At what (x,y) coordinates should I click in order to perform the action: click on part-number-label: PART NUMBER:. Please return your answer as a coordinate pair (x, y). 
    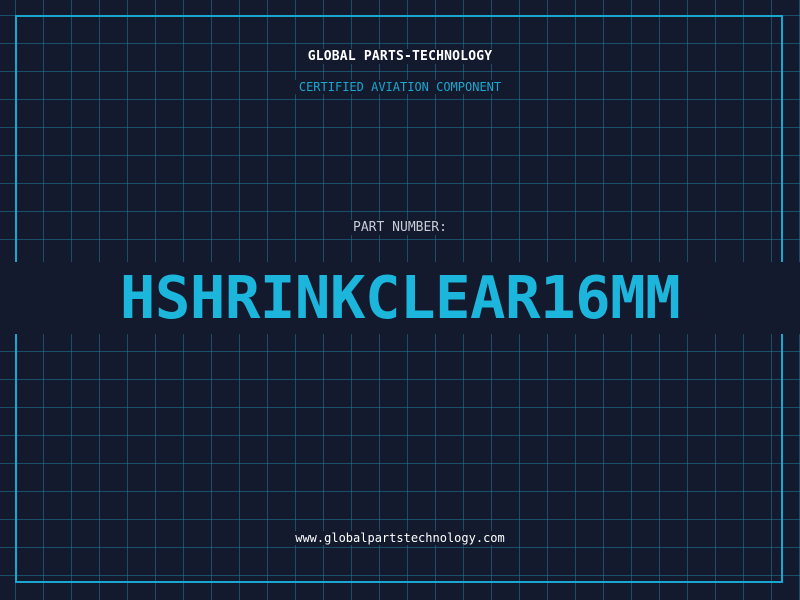
    Looking at the image, I should click on (400, 227).